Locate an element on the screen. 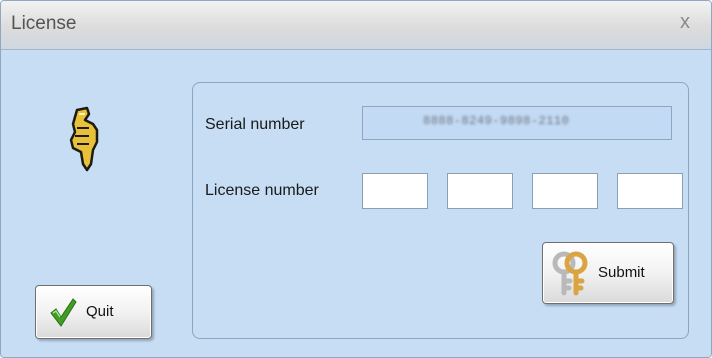  serial-number-value: 8888-8249-9898-2110 is located at coordinates (496, 121).